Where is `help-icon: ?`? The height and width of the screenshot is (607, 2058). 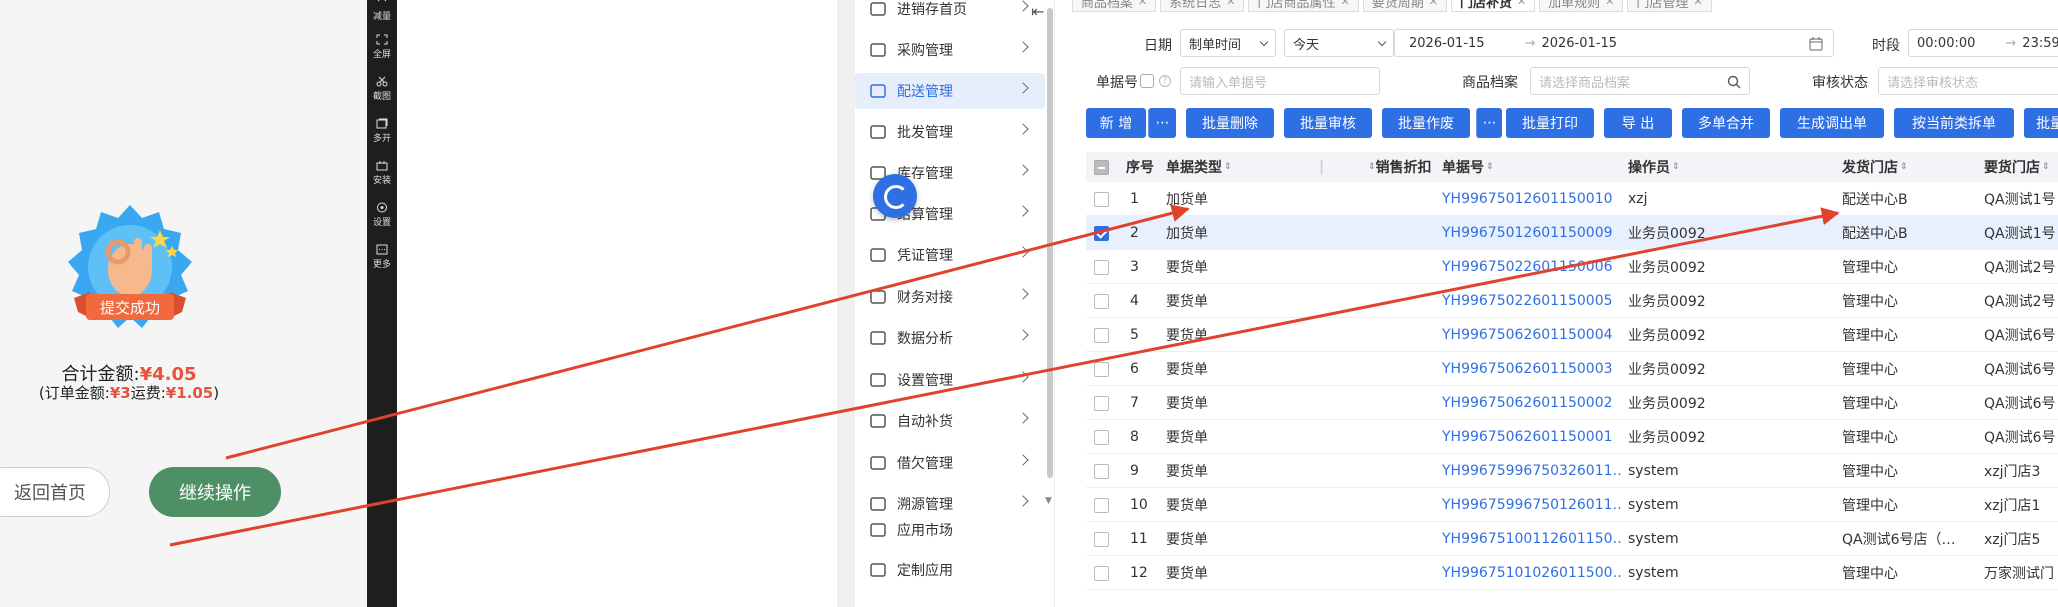 help-icon: ? is located at coordinates (1165, 81).